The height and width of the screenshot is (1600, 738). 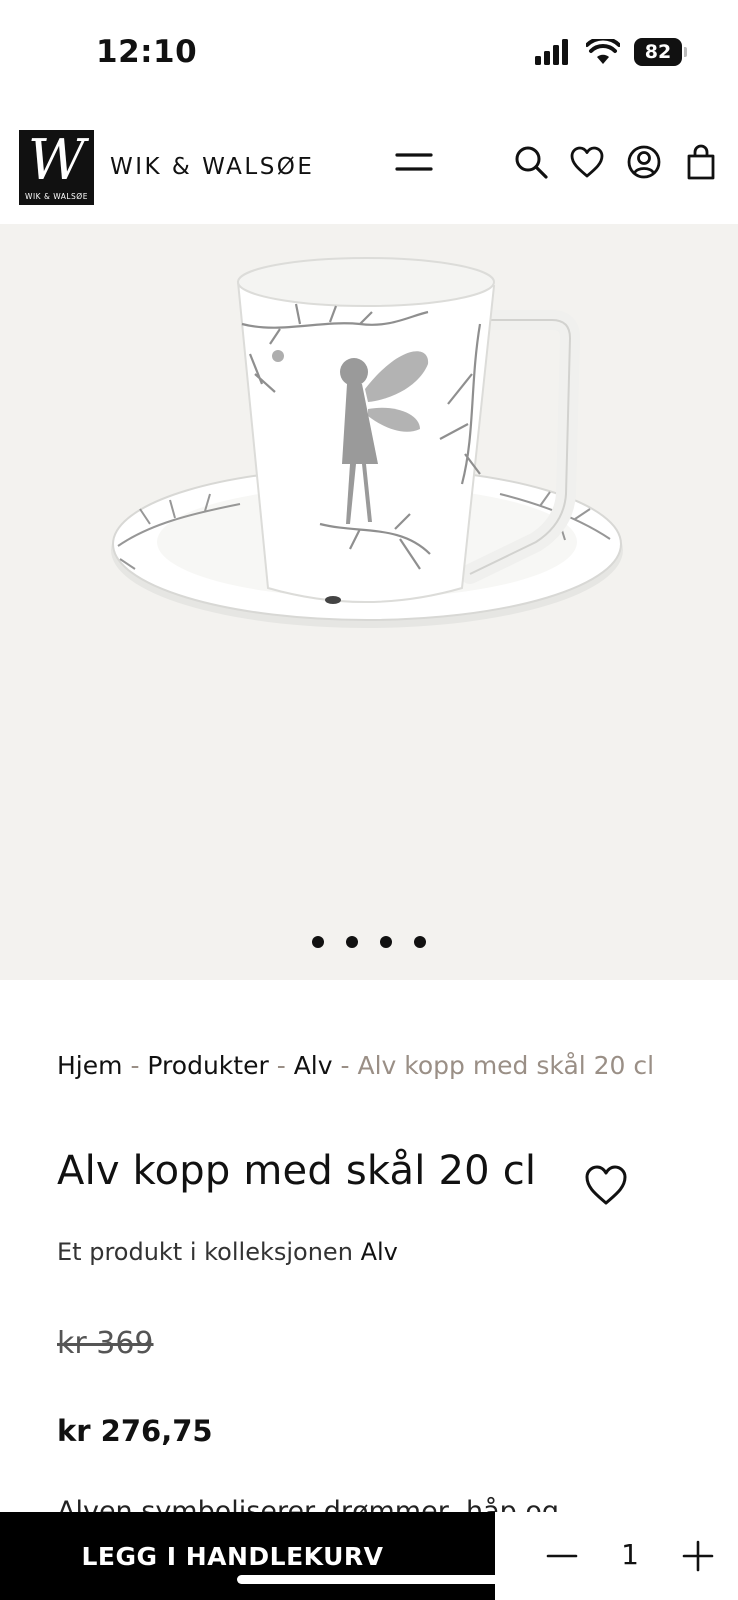 What do you see at coordinates (212, 167) in the screenshot?
I see `brand-name: WIK & WALSØE` at bounding box center [212, 167].